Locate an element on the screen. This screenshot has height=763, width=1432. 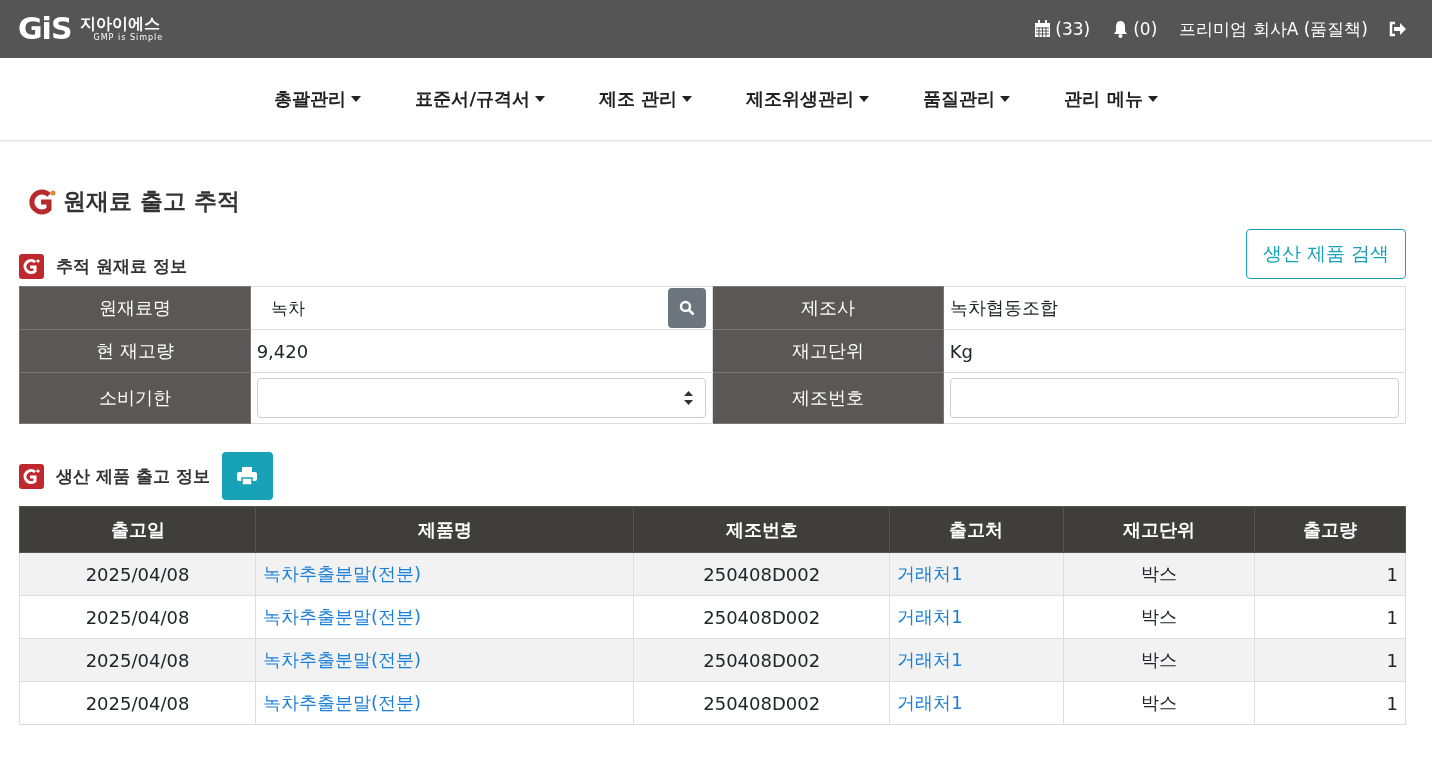
nav-menu: 제조 관리 is located at coordinates (646, 99).